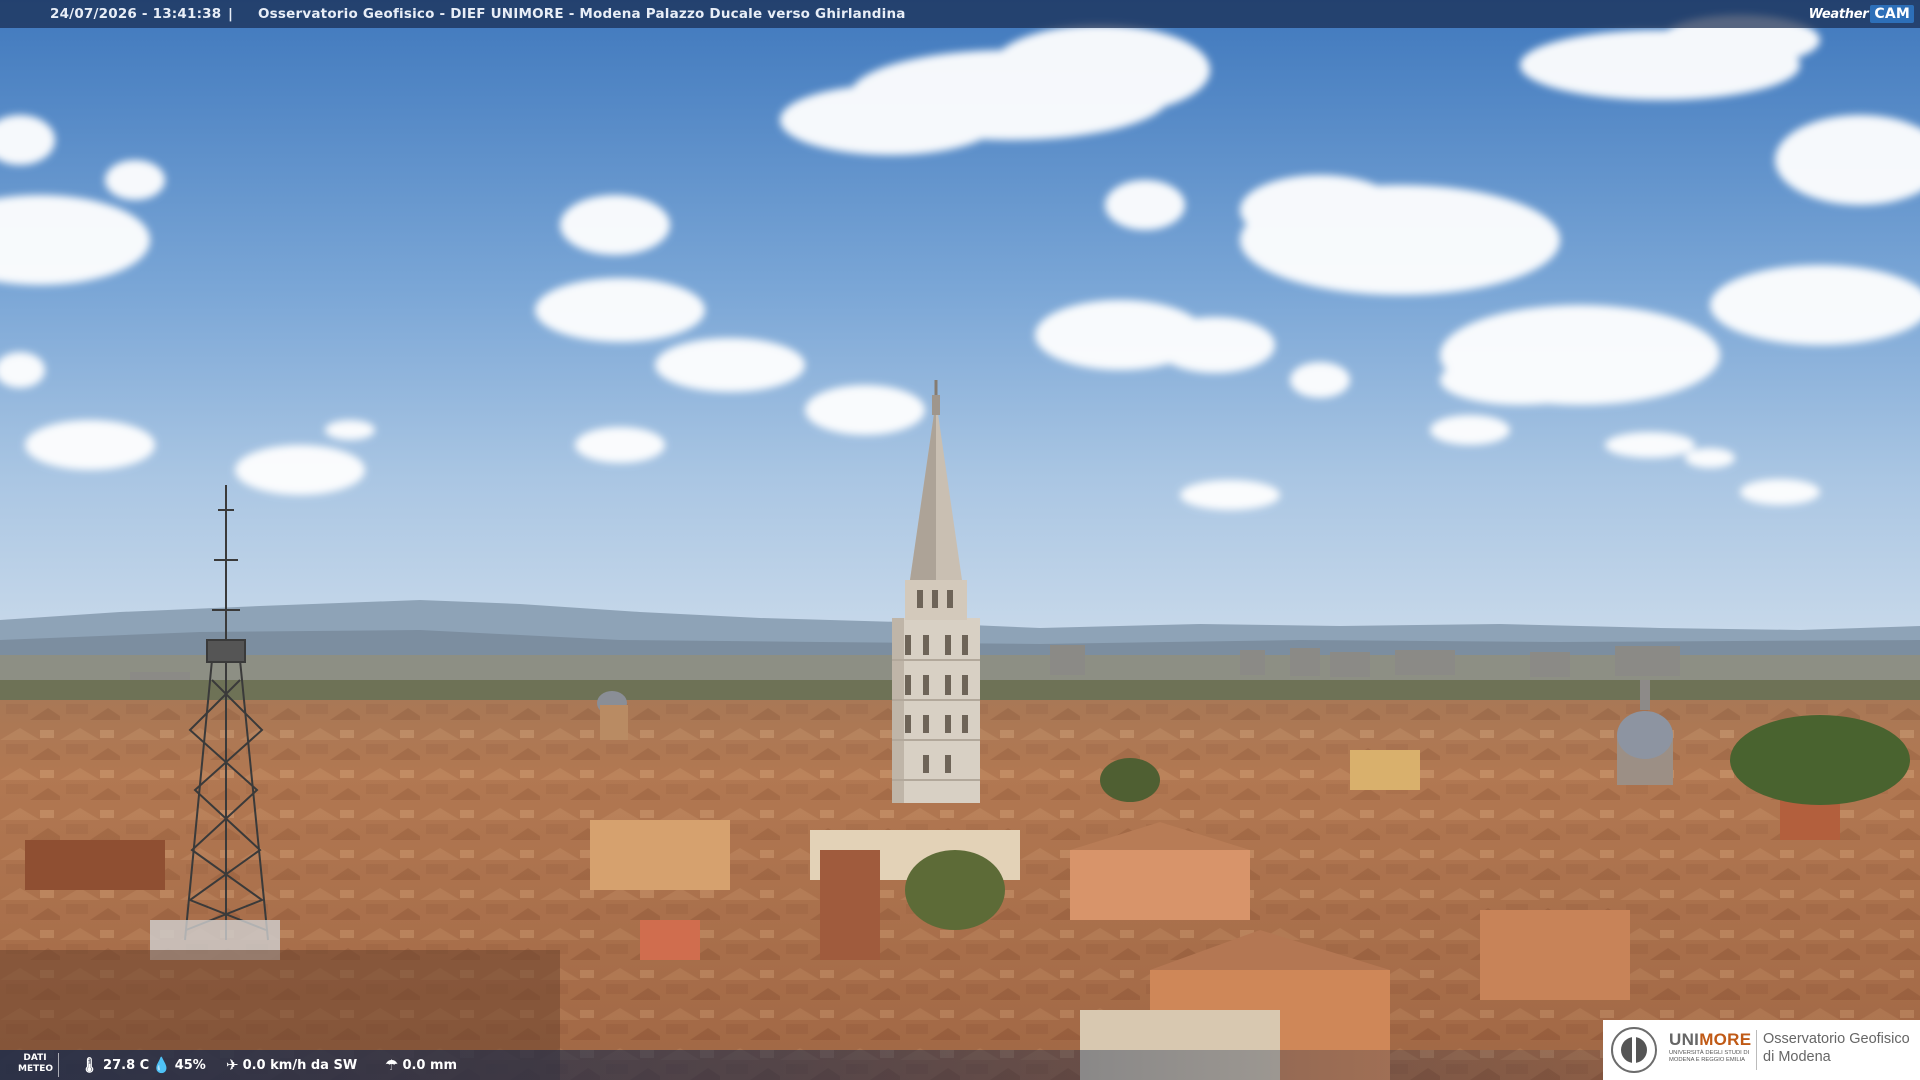  I want to click on university-seal-icon, so click(1634, 1050).